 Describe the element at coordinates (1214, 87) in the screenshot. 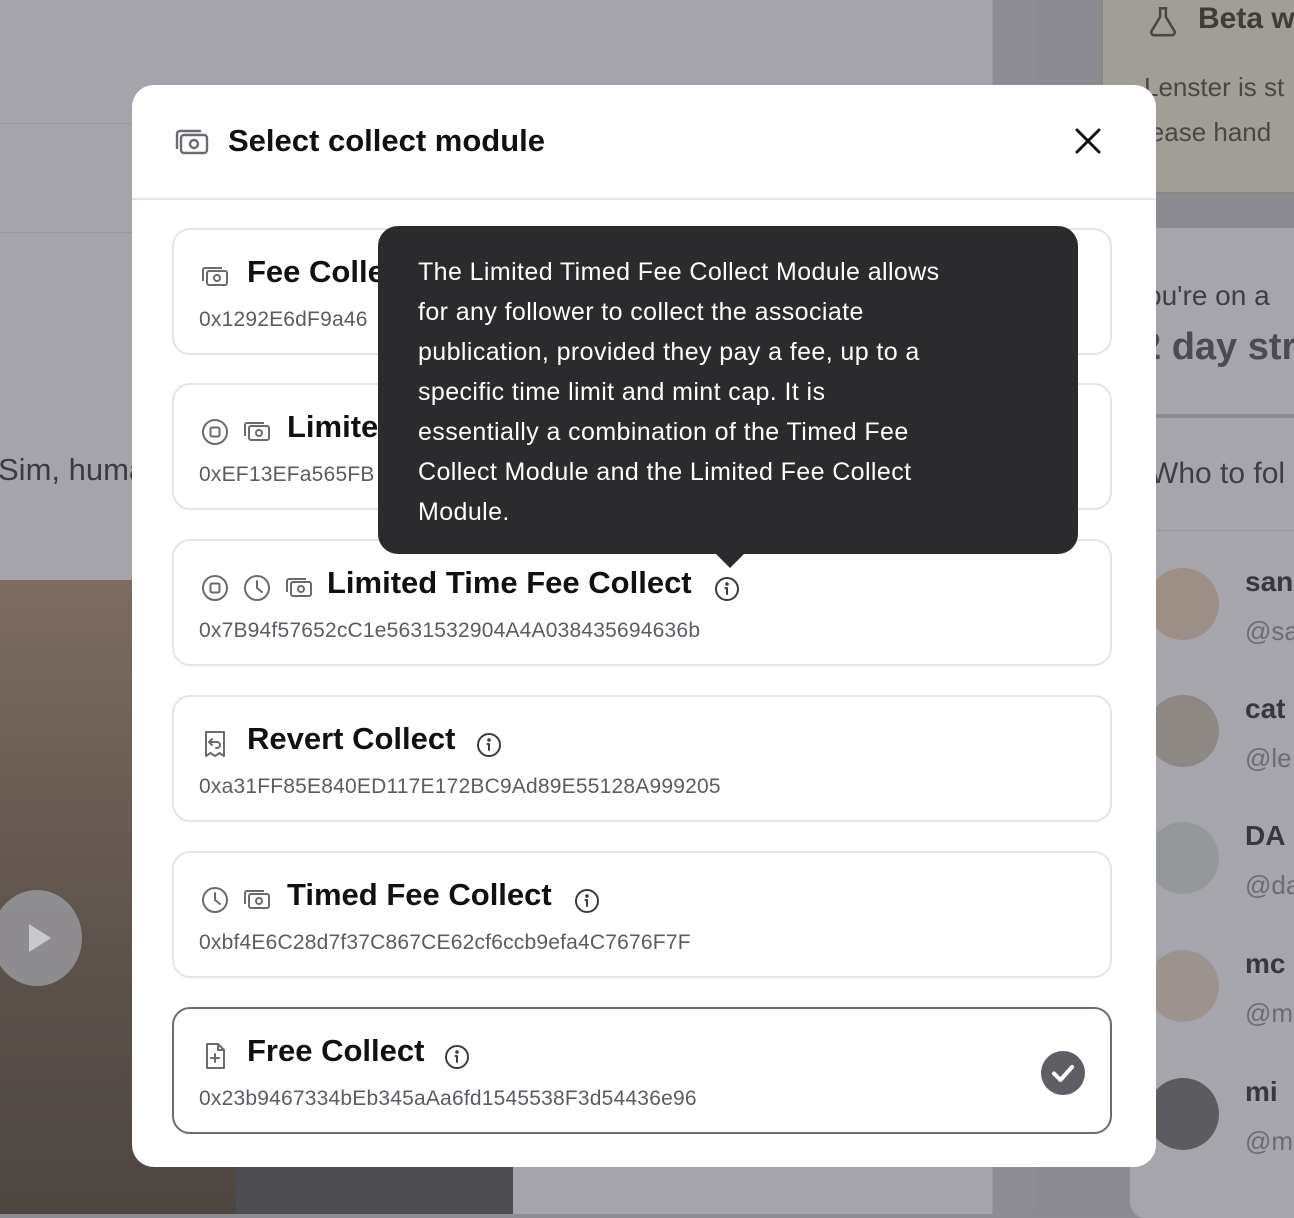

I see `beta-card-text: Lenster is st` at that location.